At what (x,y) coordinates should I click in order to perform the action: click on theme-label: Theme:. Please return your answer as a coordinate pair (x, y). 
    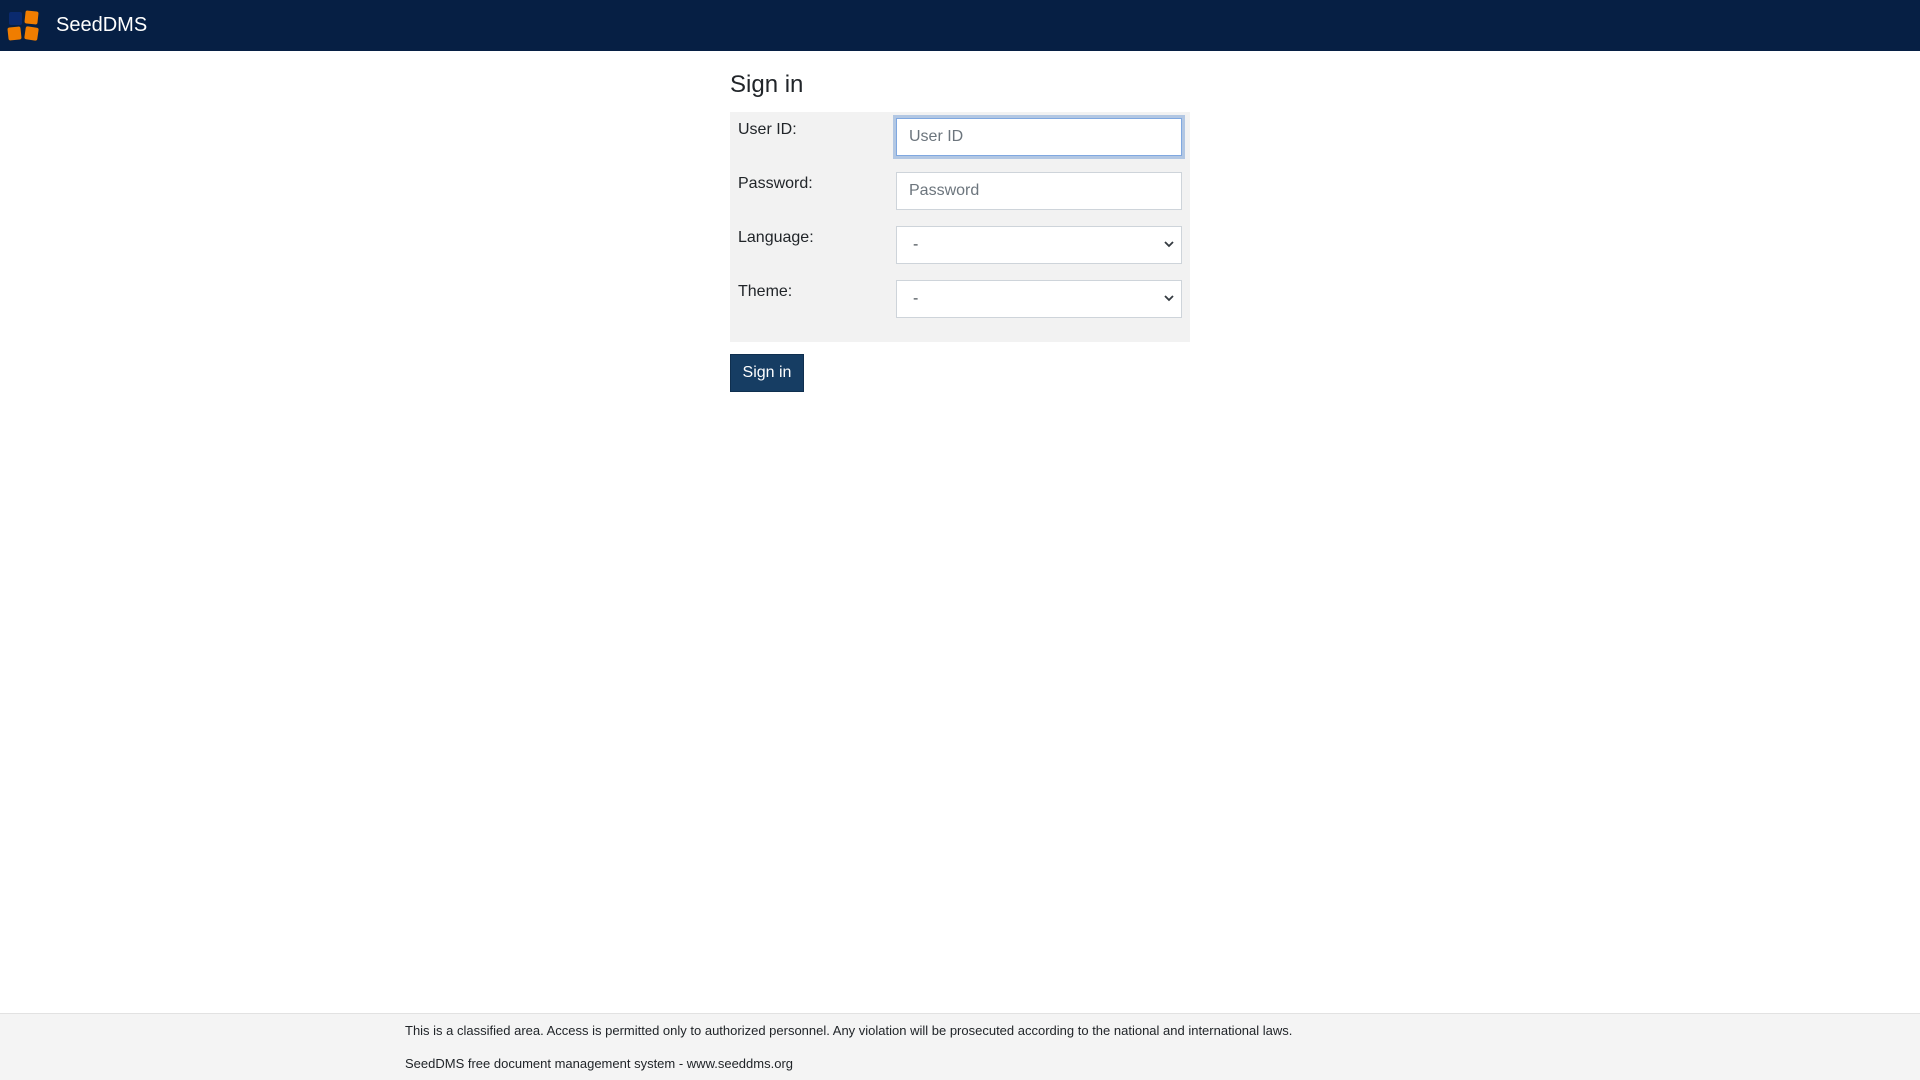
    Looking at the image, I should click on (765, 291).